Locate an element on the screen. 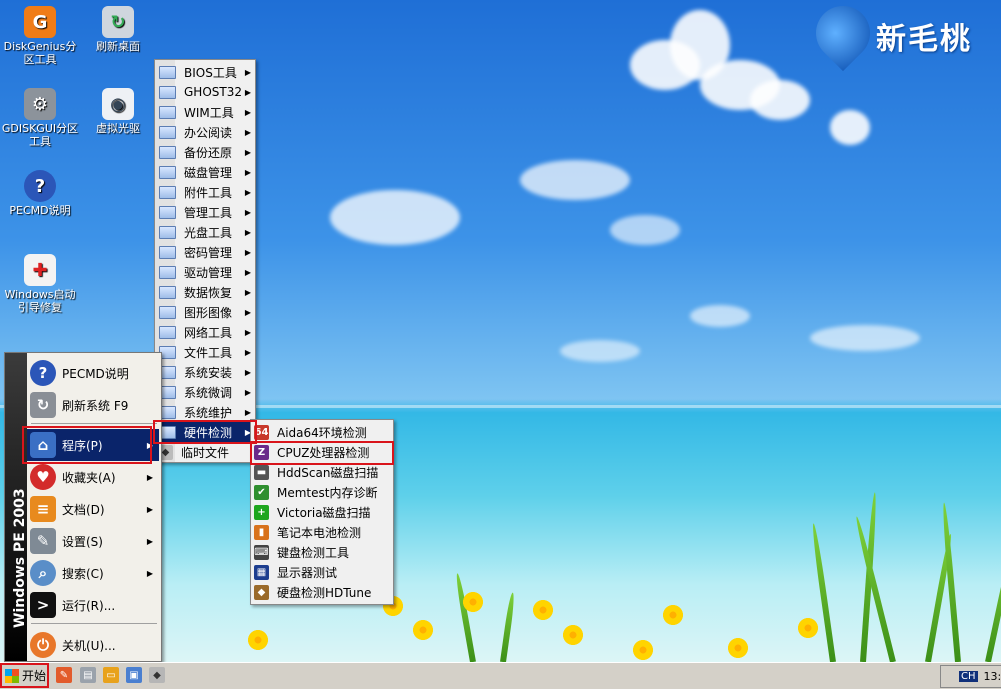 This screenshot has height=689, width=1001. programs-menu-item-optical: 光盘工具 ▶ is located at coordinates (205, 232).